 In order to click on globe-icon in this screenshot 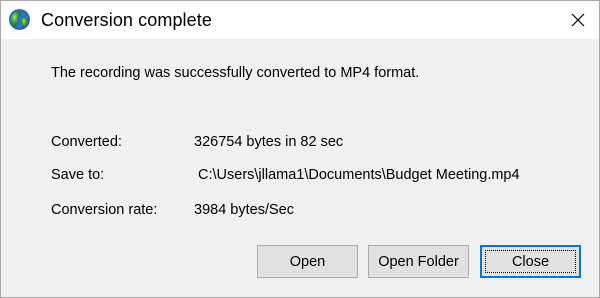, I will do `click(19, 19)`.